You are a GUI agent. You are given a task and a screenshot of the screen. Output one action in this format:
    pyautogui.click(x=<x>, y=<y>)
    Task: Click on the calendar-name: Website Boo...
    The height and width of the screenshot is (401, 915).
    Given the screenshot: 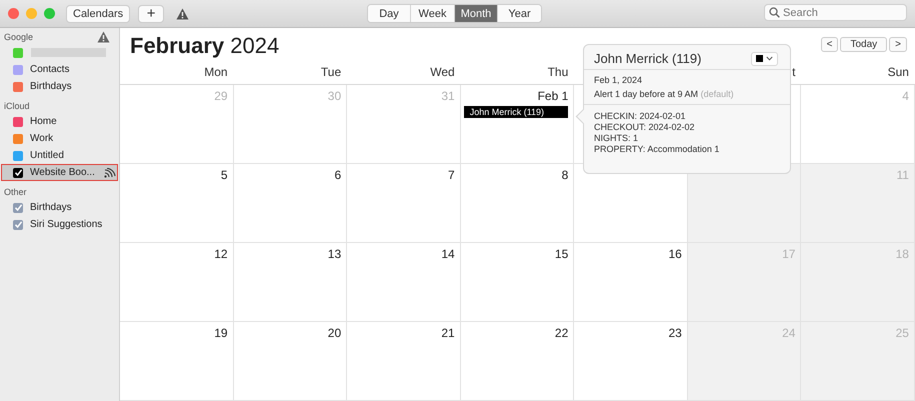 What is the action you would take?
    pyautogui.click(x=62, y=172)
    